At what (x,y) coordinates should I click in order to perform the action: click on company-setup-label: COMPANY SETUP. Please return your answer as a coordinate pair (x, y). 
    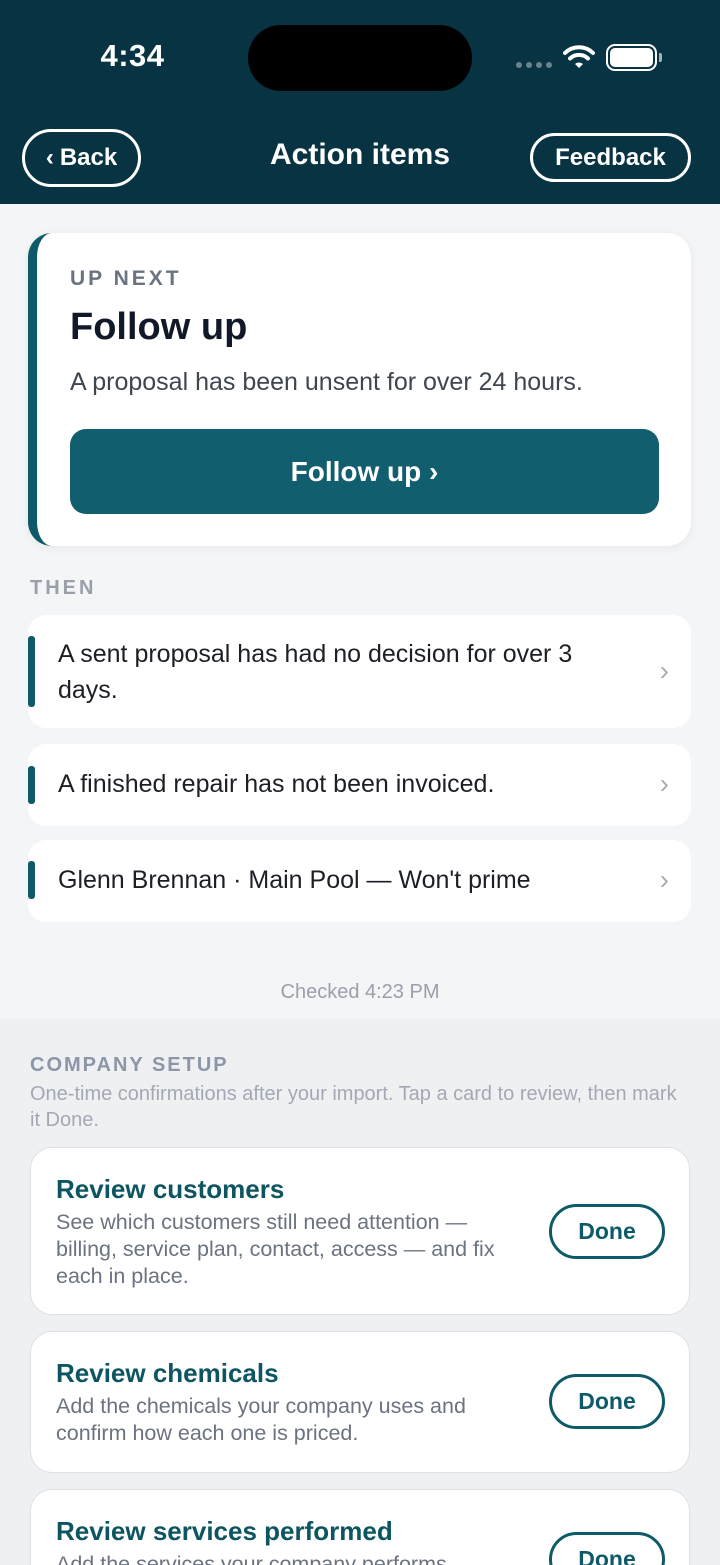
    Looking at the image, I should click on (129, 1065).